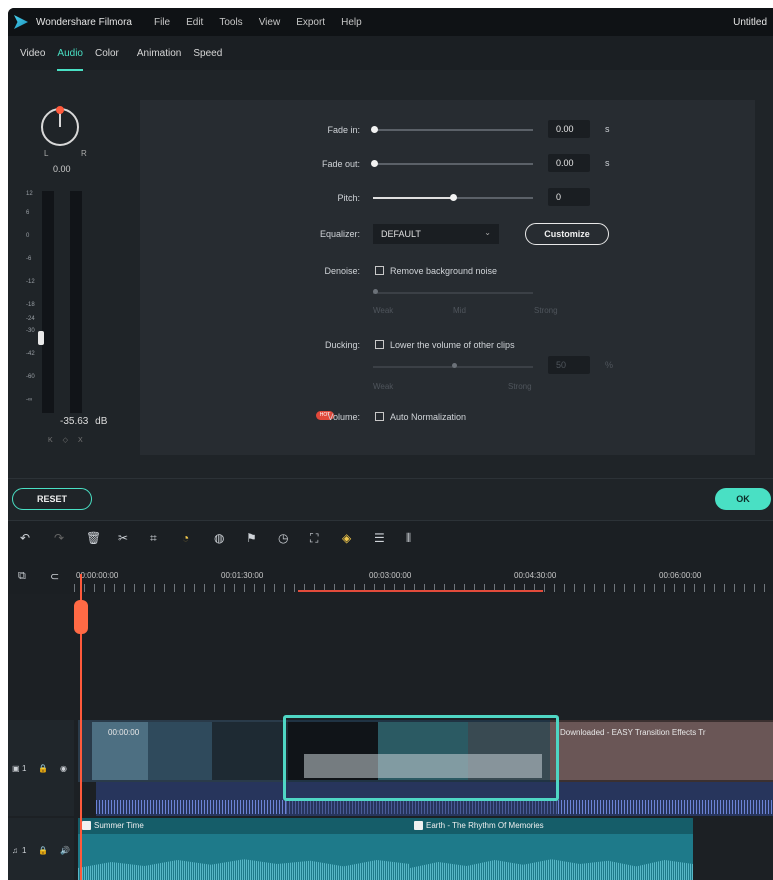  Describe the element at coordinates (67, 440) in the screenshot. I see `meter-keyframe-icons: K ◇ X` at that location.